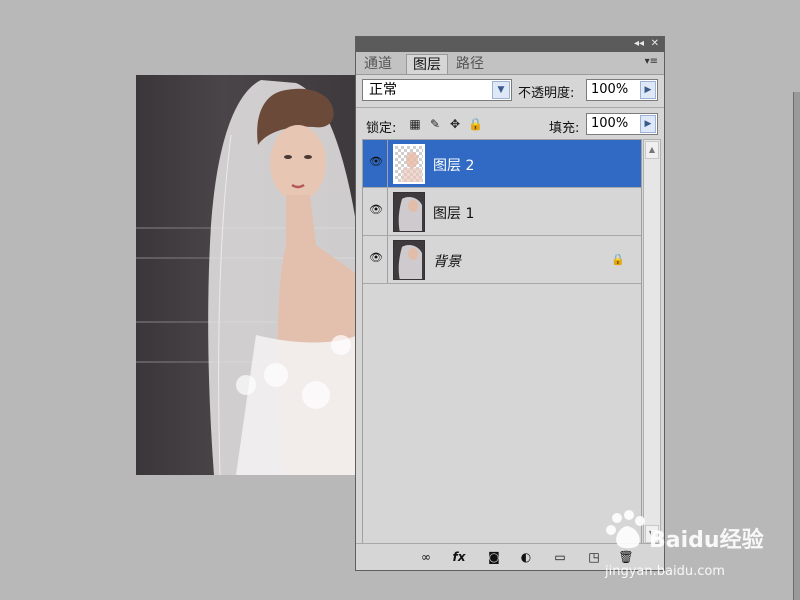 This screenshot has width=800, height=600. I want to click on scroll-up-icon: ▲, so click(652, 150).